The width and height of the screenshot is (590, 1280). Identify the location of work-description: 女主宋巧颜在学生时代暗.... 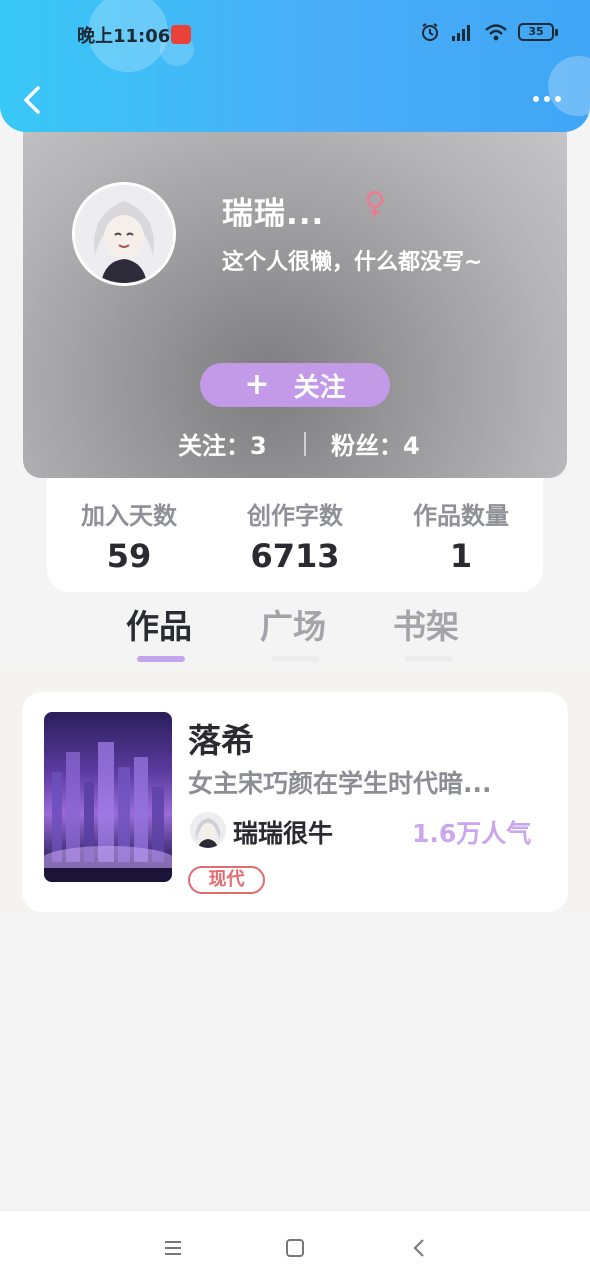
(340, 783).